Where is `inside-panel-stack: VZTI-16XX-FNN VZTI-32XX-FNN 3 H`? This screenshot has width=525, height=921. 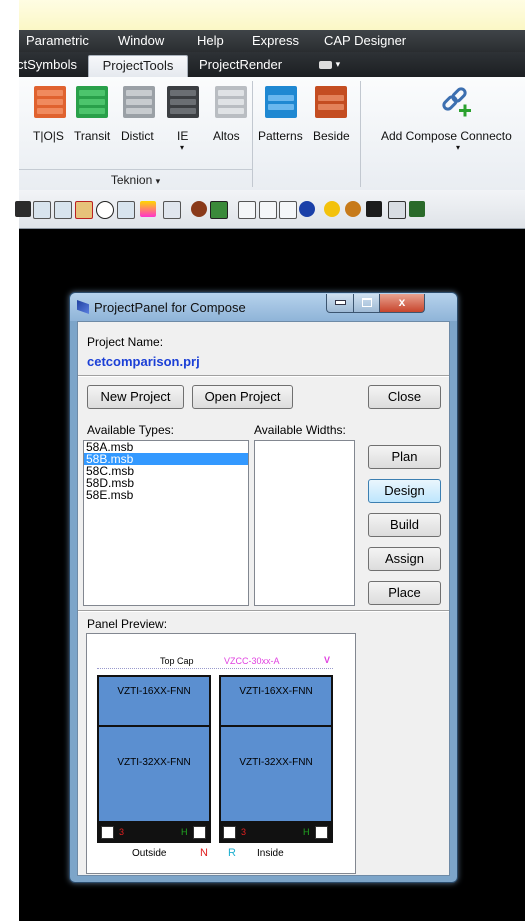 inside-panel-stack: VZTI-16XX-FNN VZTI-32XX-FNN 3 H is located at coordinates (276, 759).